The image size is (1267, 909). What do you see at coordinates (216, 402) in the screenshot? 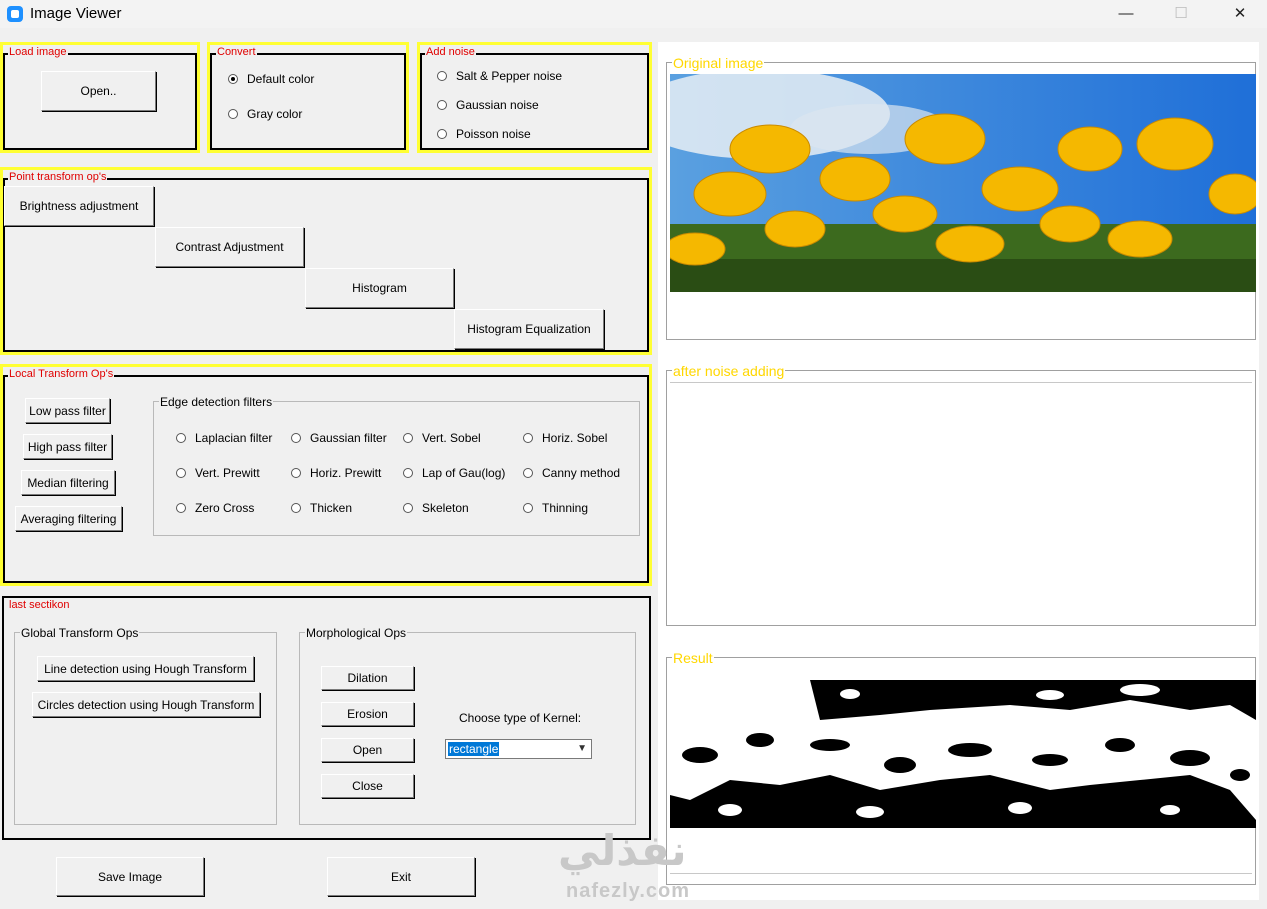
I see `edge-detection-legend: Edge detection filters` at bounding box center [216, 402].